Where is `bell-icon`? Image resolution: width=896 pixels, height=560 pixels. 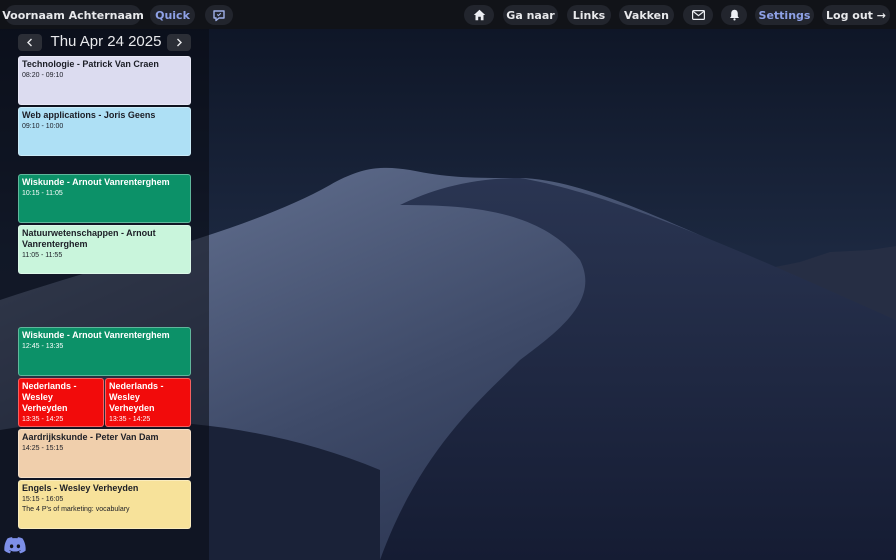
bell-icon is located at coordinates (734, 15).